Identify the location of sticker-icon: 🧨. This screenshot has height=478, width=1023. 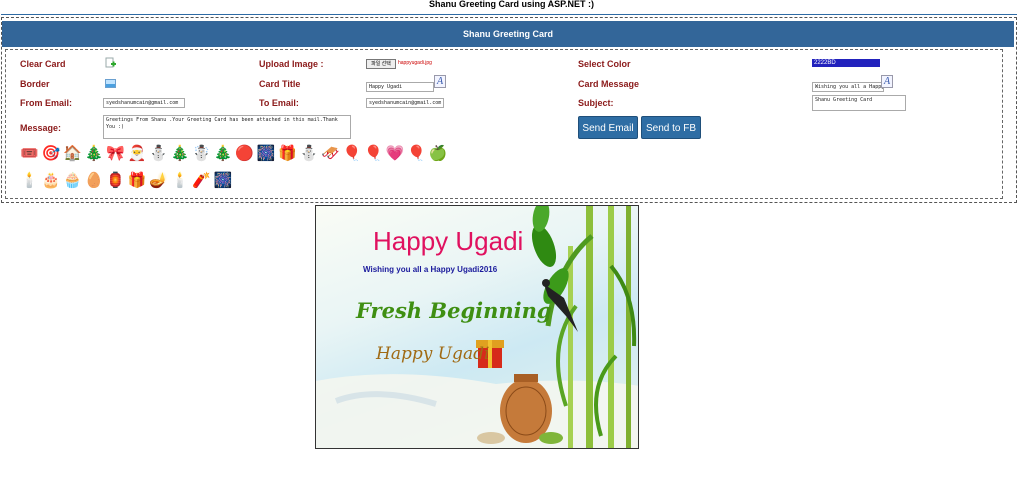
(201, 181).